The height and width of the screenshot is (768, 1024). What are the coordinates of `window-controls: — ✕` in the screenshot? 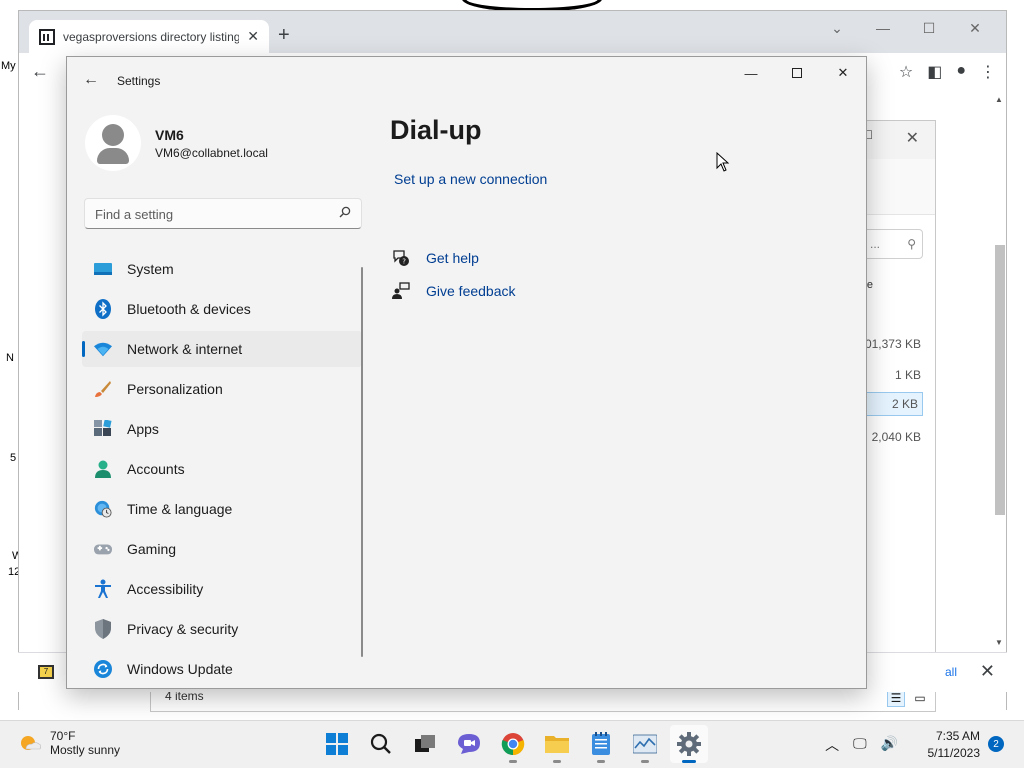 It's located at (797, 73).